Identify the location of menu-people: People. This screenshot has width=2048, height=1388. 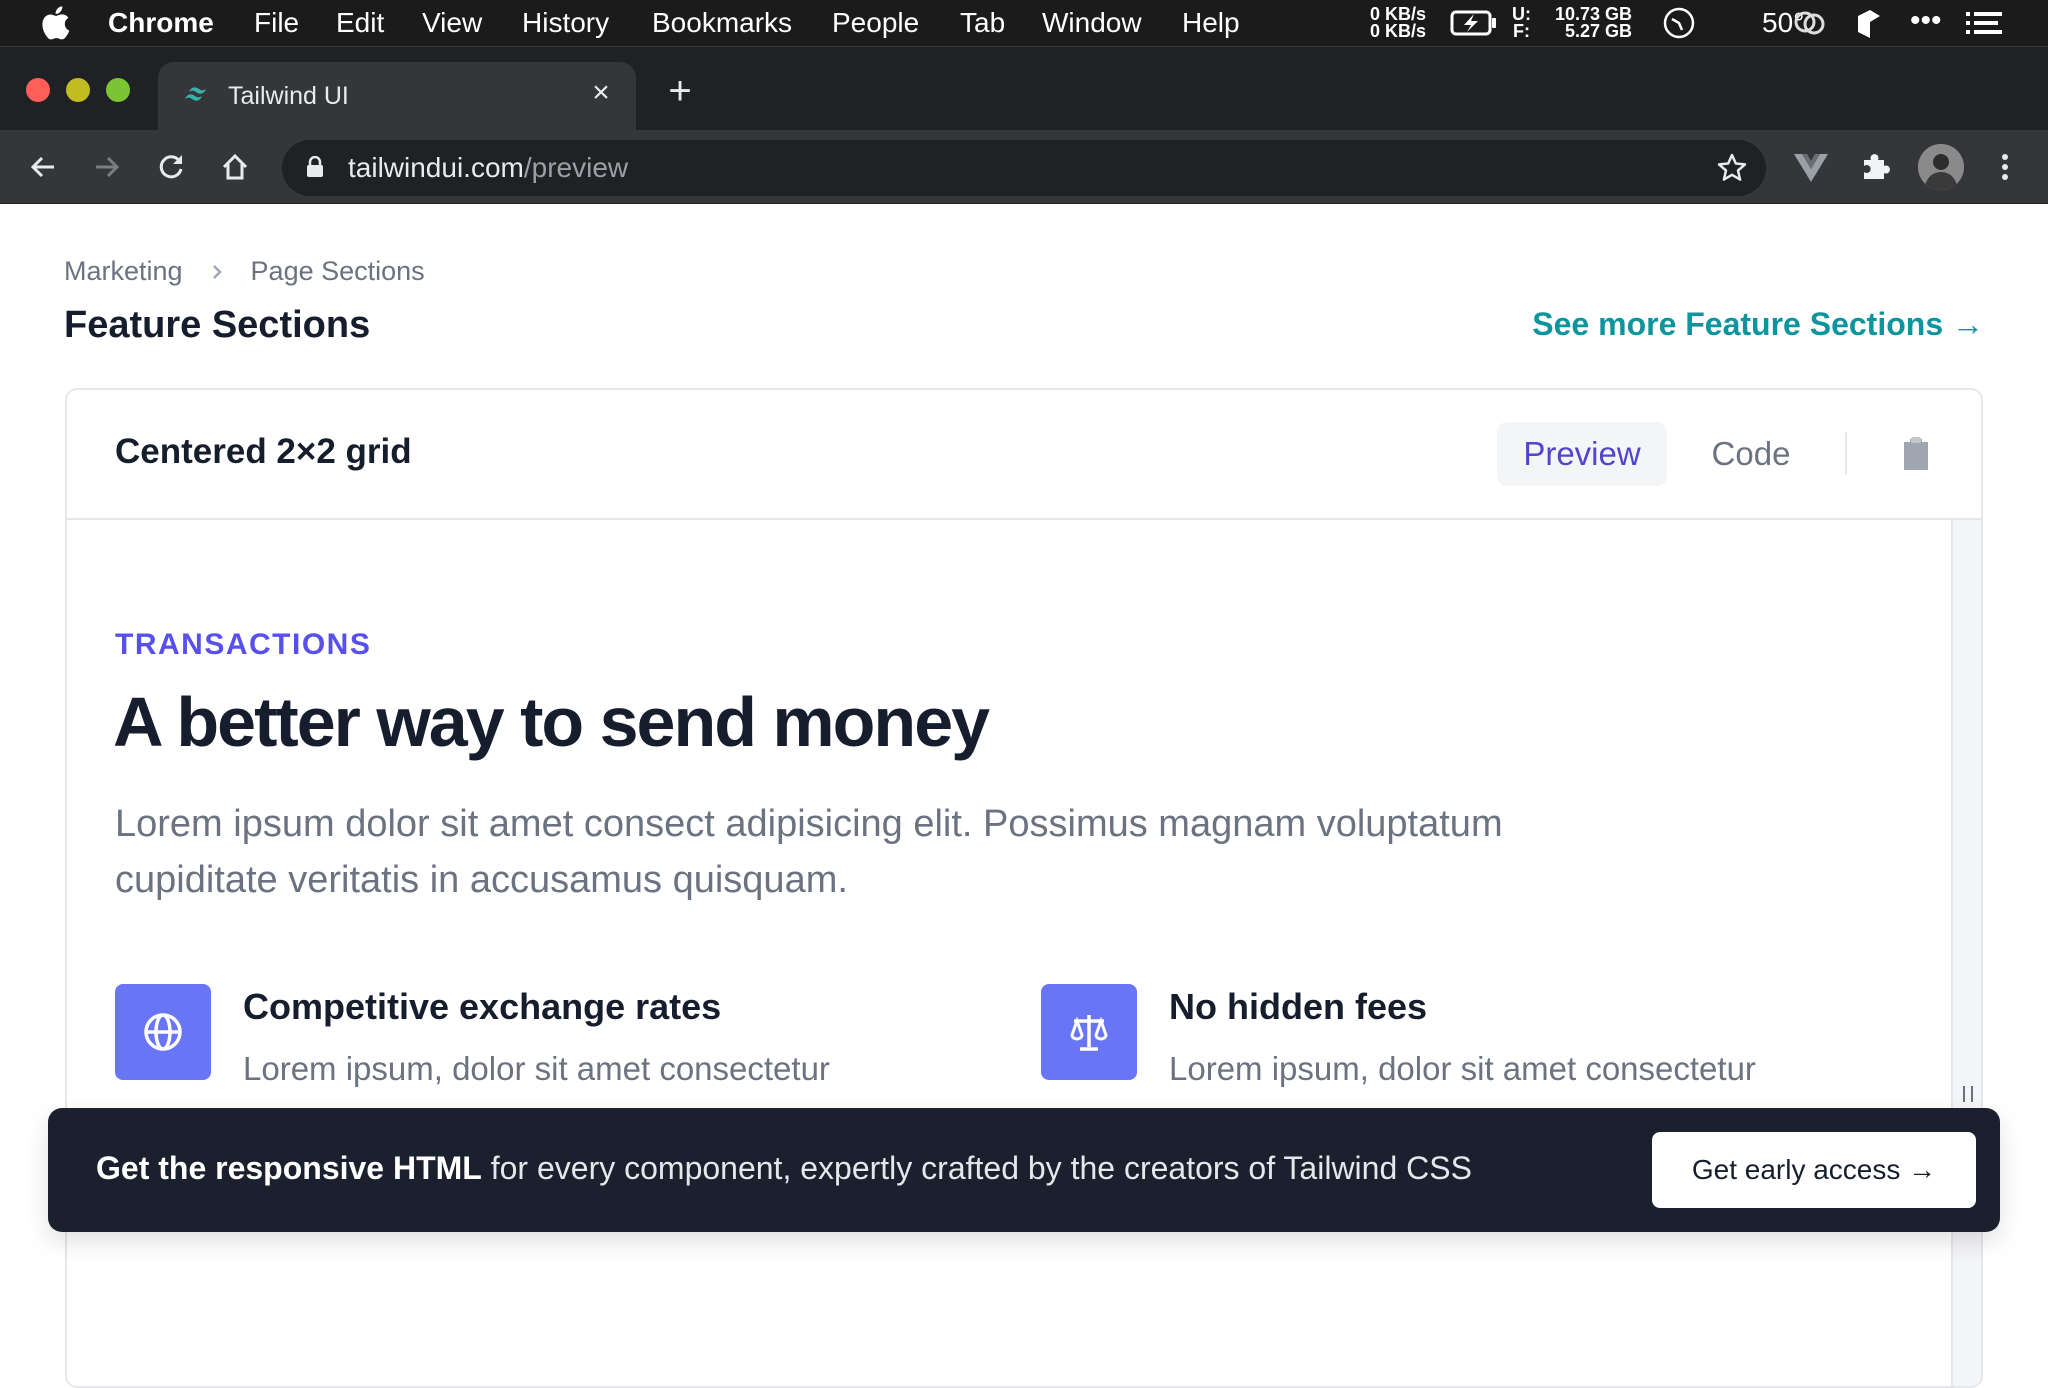
(875, 23).